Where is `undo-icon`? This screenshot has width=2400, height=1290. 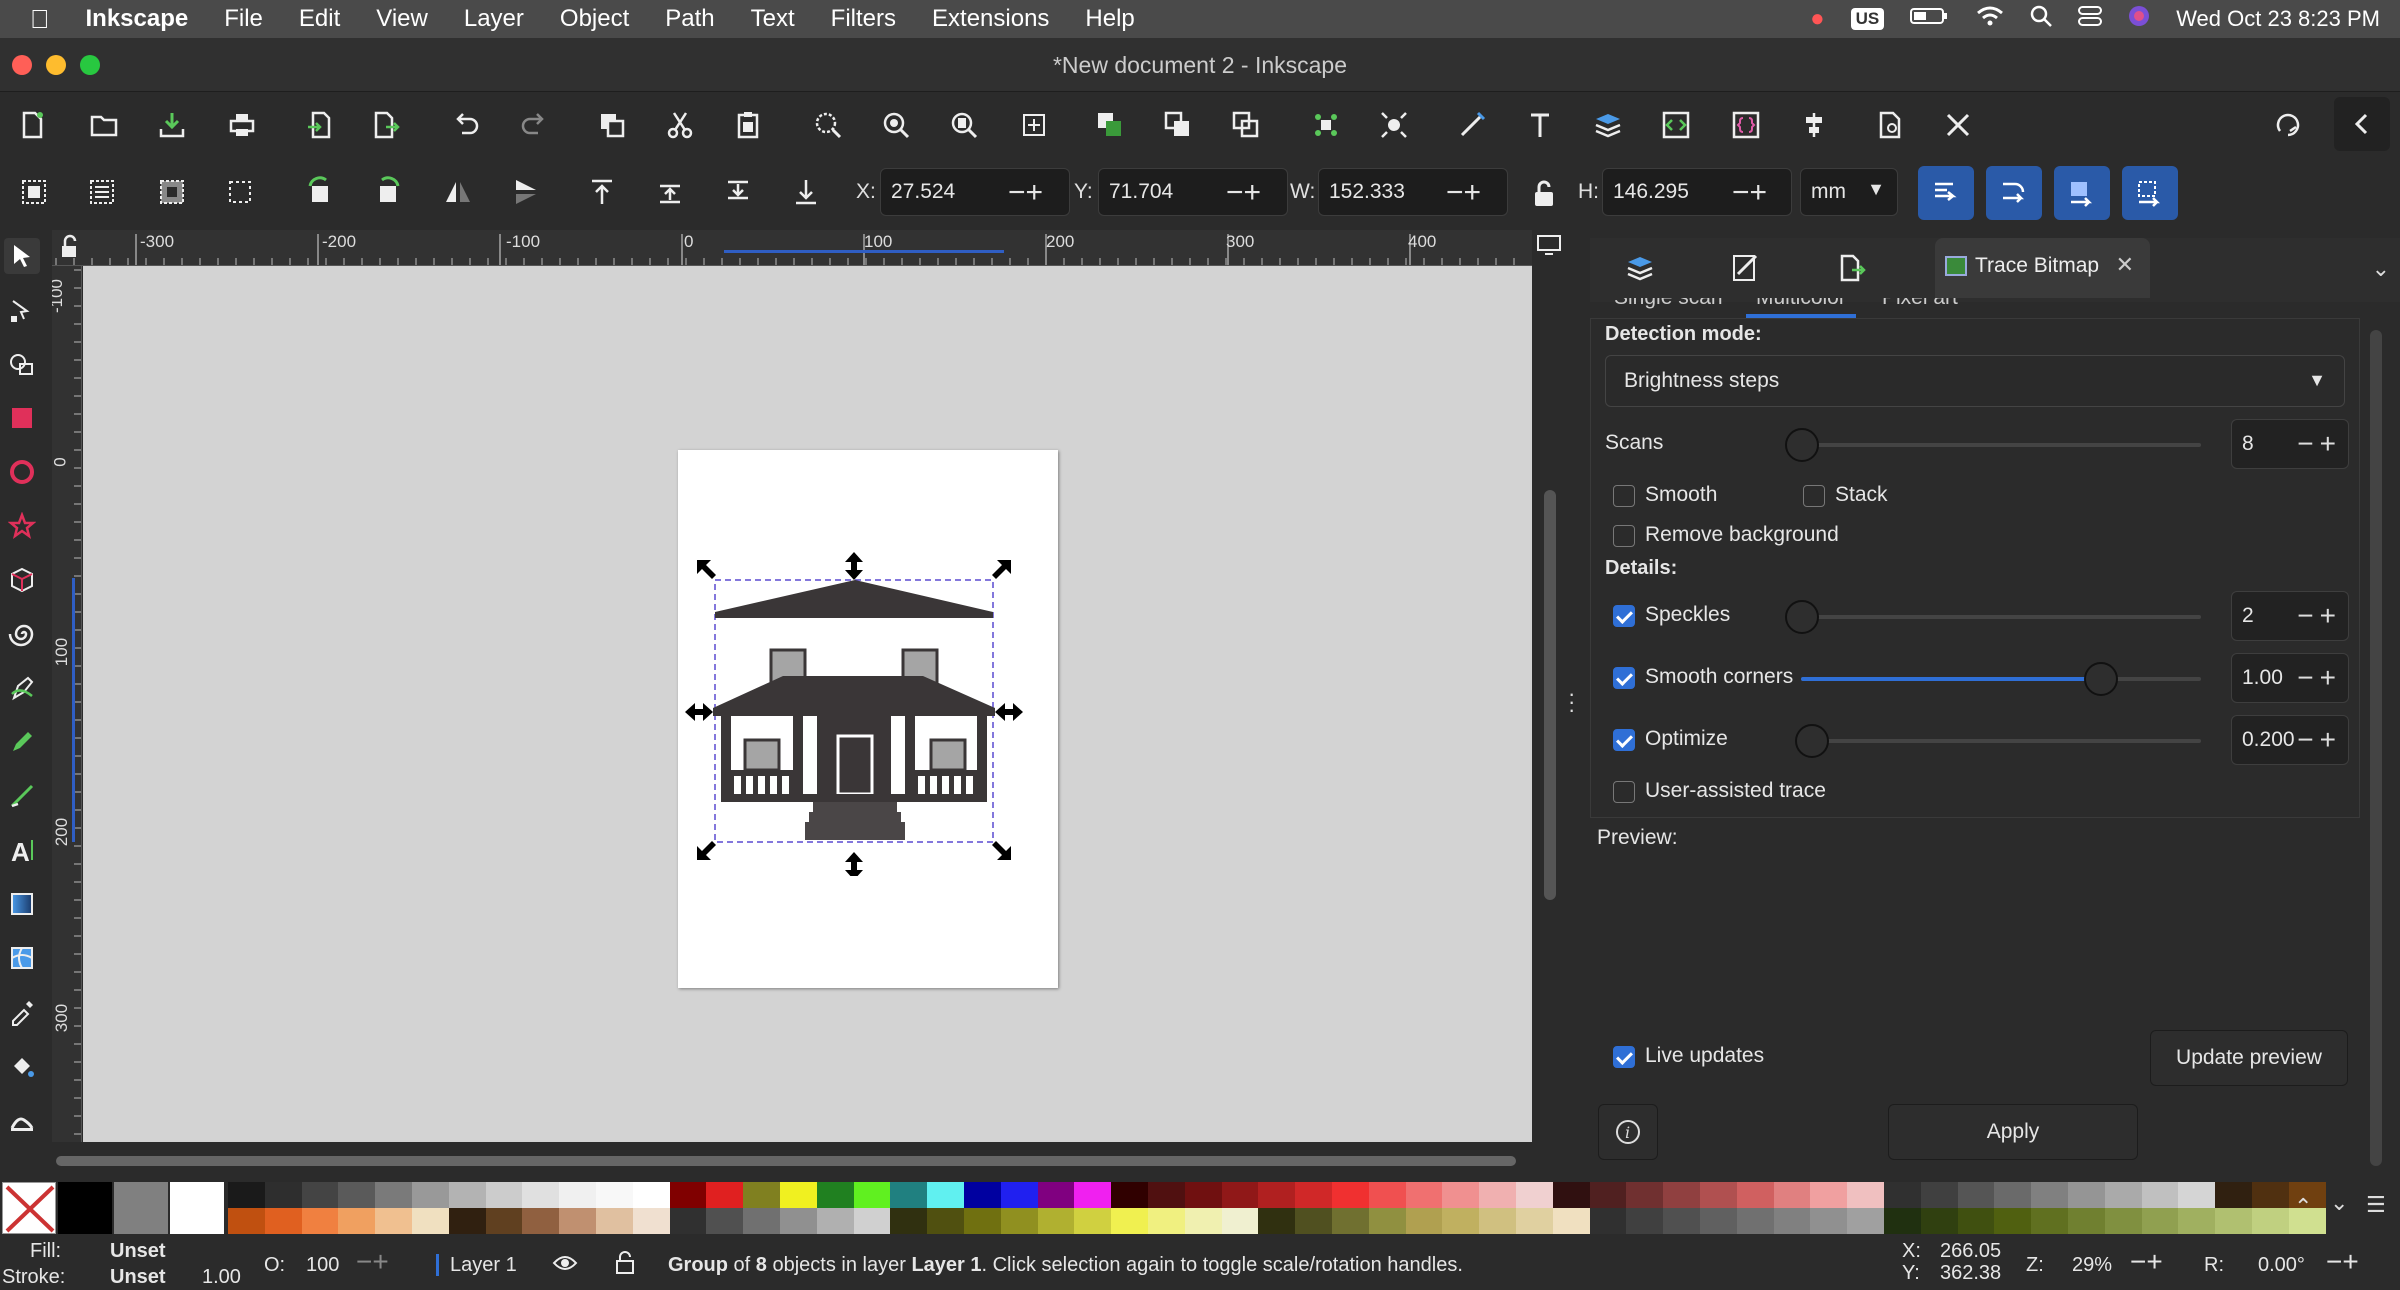
undo-icon is located at coordinates (466, 125).